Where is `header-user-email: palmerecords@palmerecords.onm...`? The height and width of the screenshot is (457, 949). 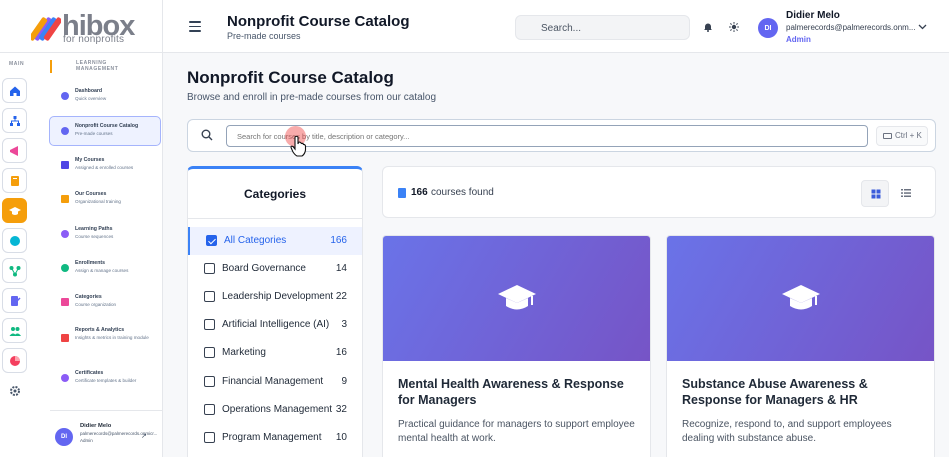
header-user-email: palmerecords@palmerecords.onm... is located at coordinates (851, 27).